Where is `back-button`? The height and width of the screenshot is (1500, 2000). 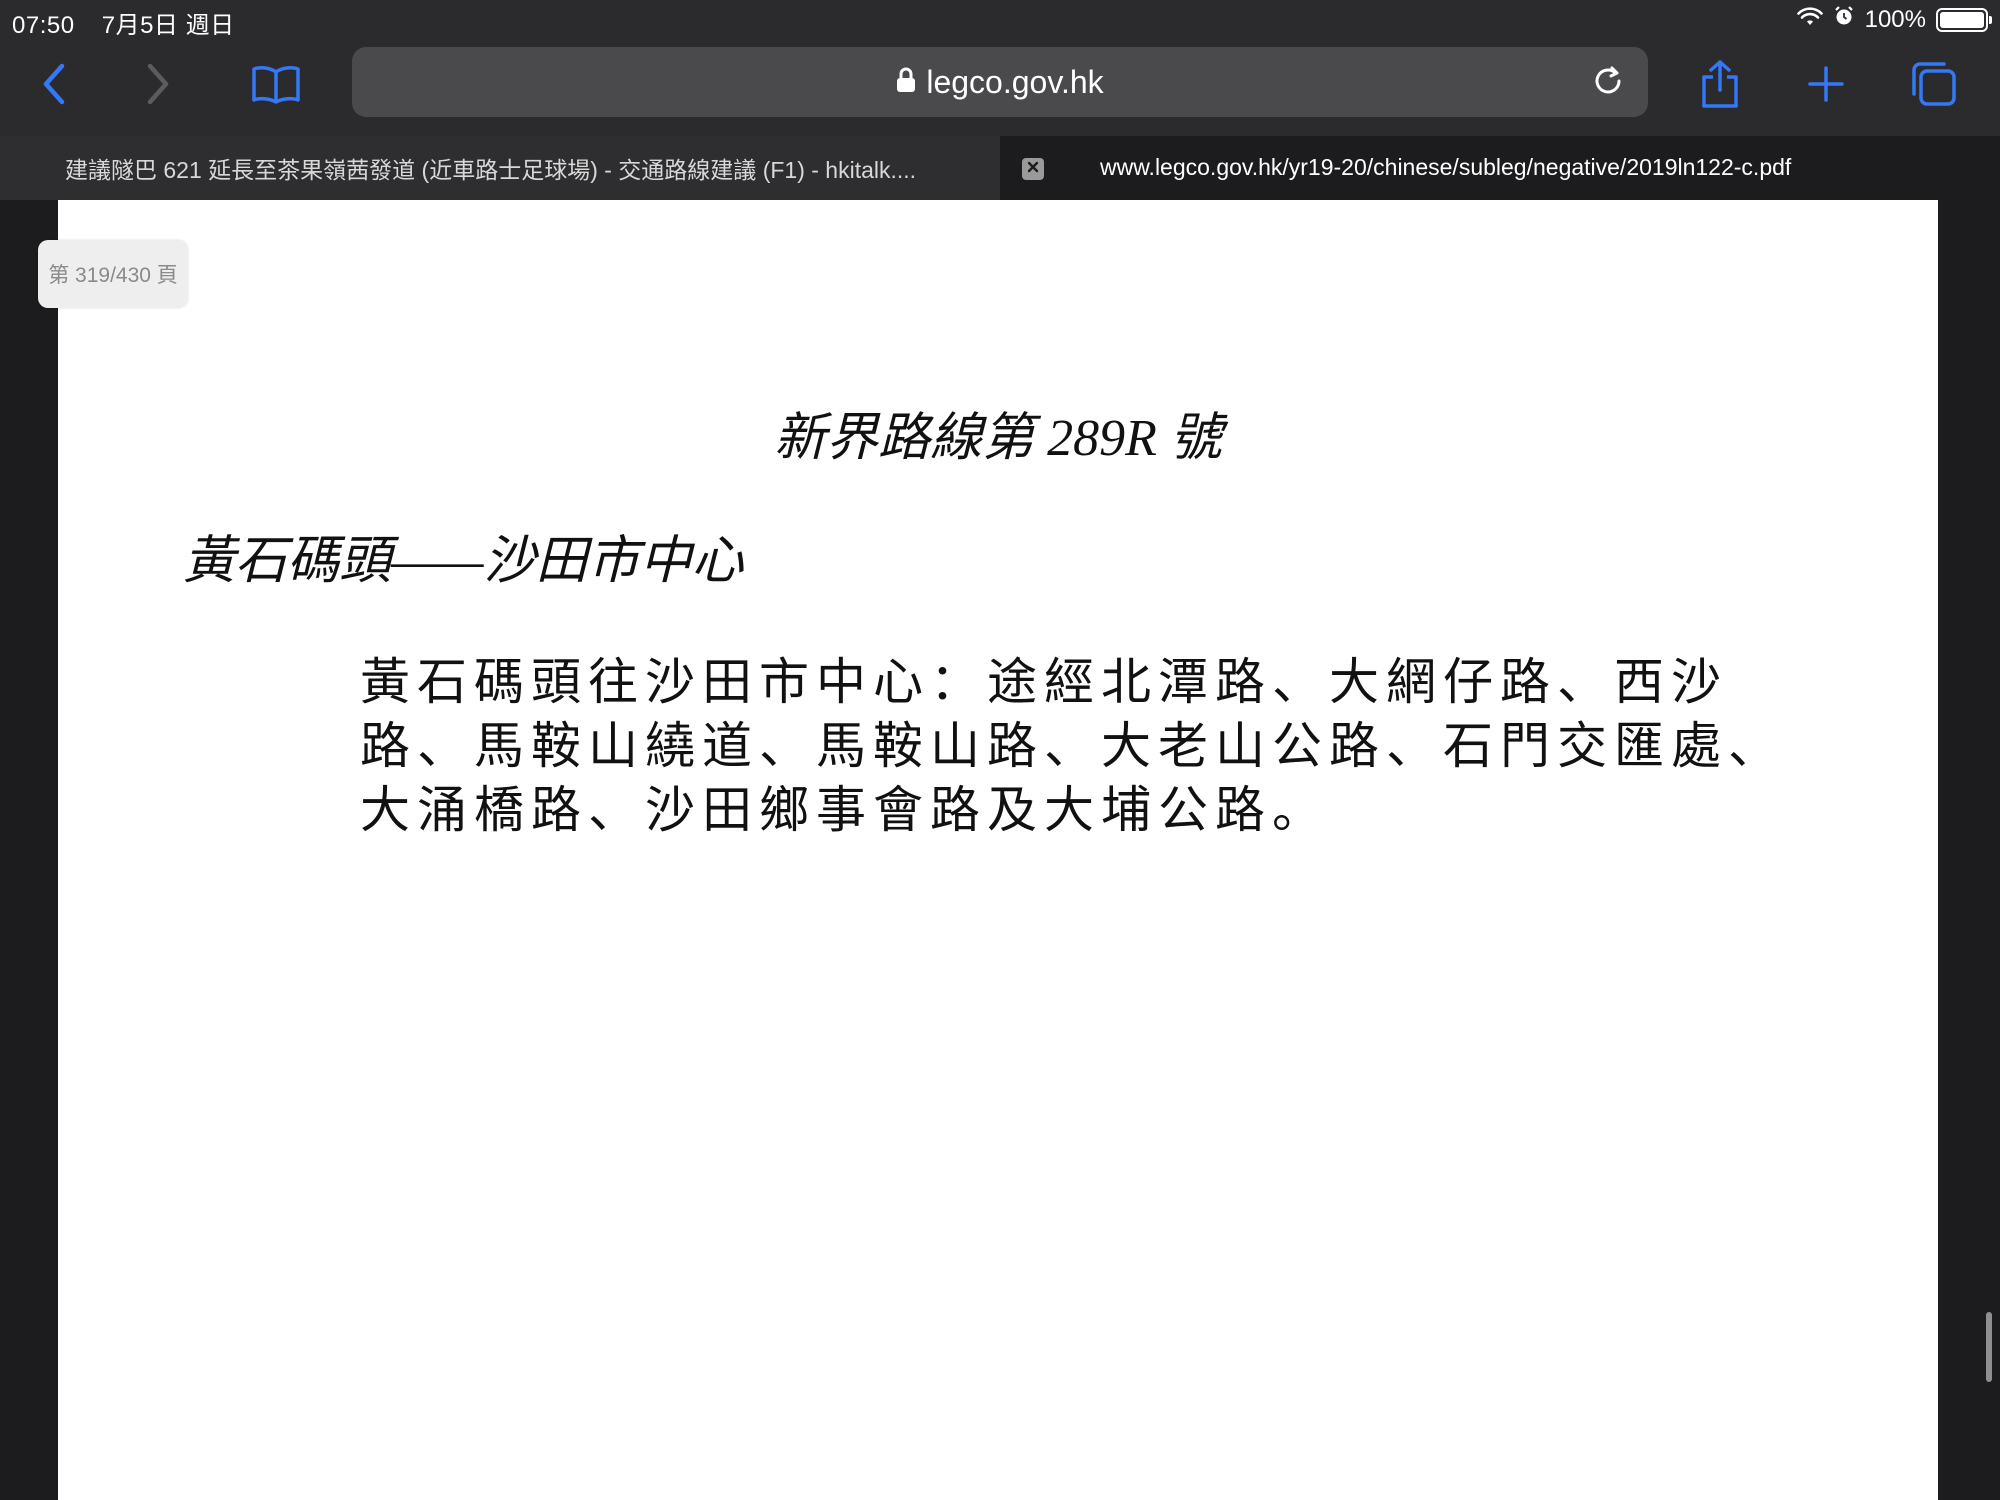
back-button is located at coordinates (54, 86).